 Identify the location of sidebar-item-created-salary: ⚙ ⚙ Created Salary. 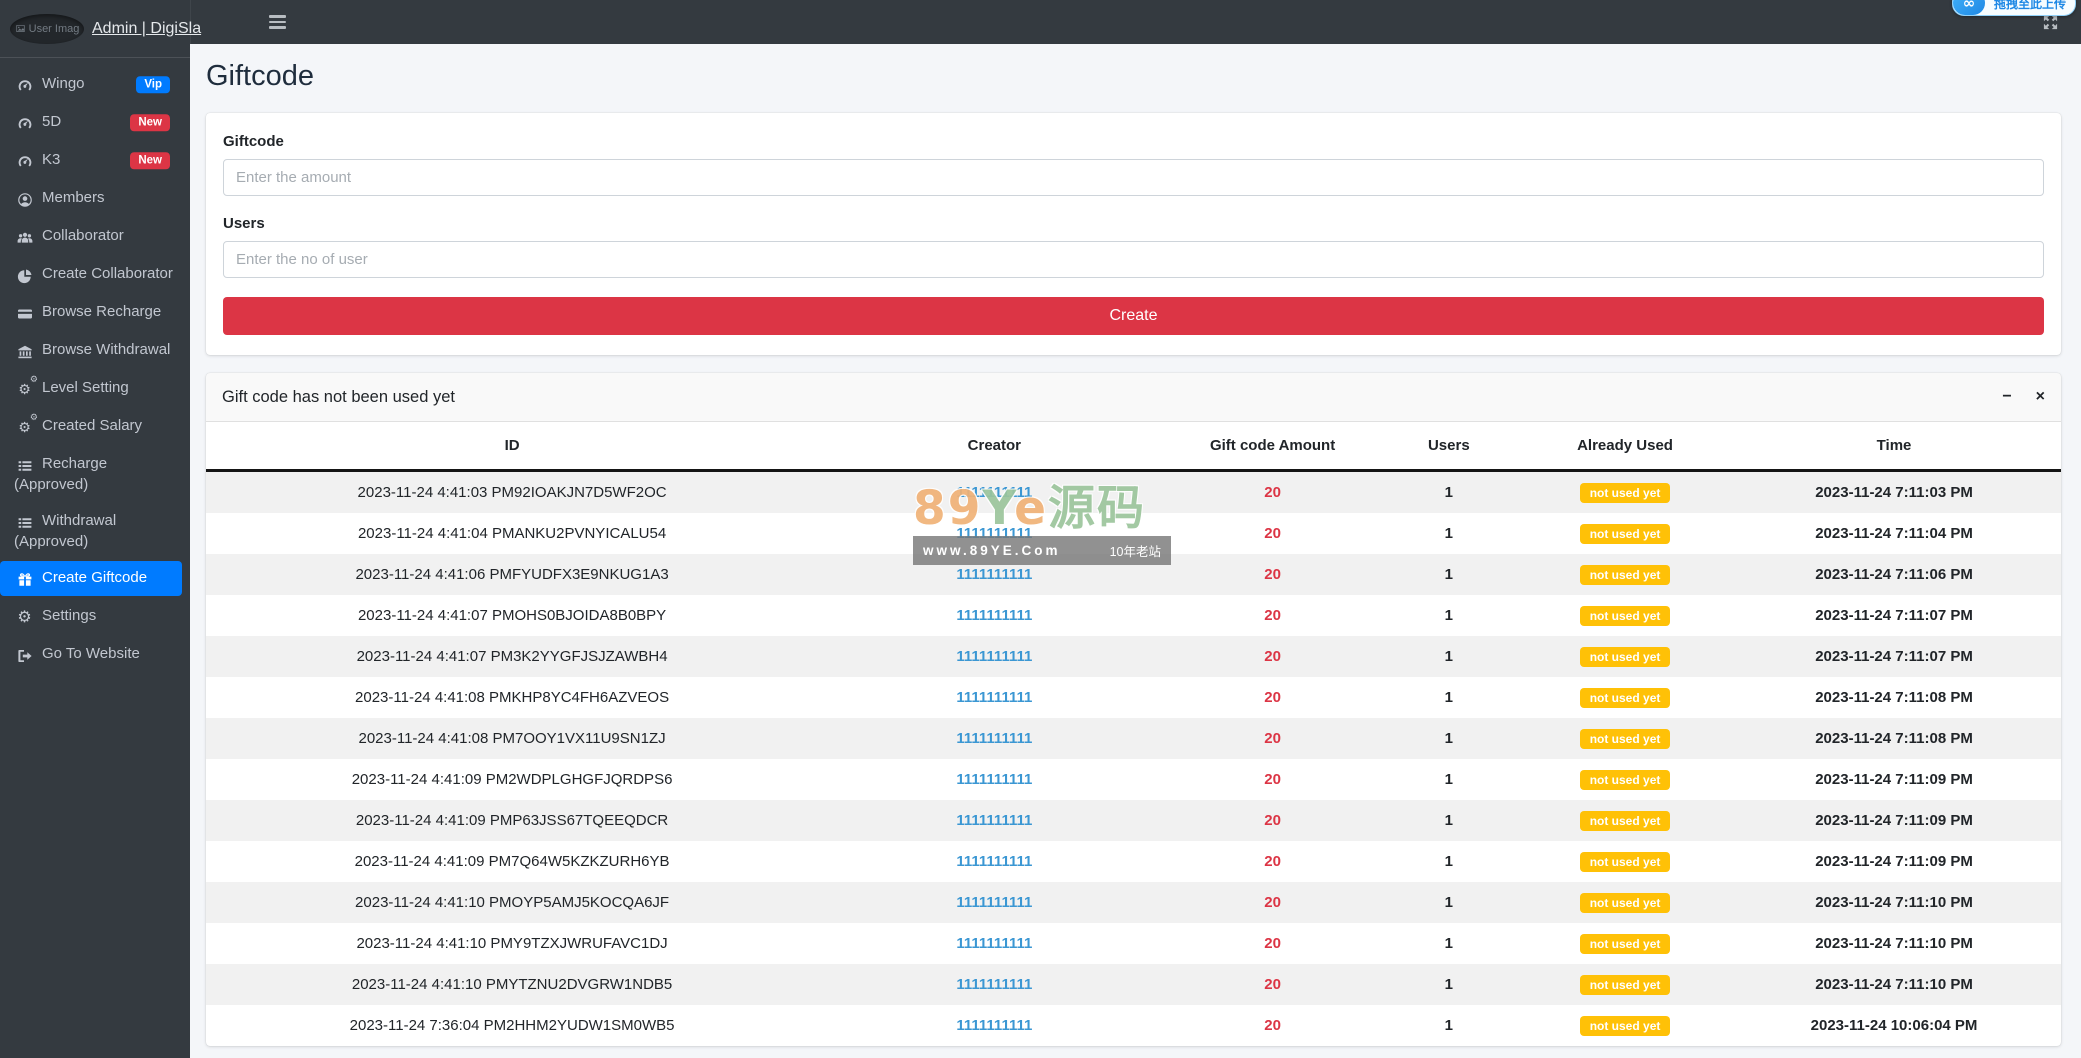
(91, 426).